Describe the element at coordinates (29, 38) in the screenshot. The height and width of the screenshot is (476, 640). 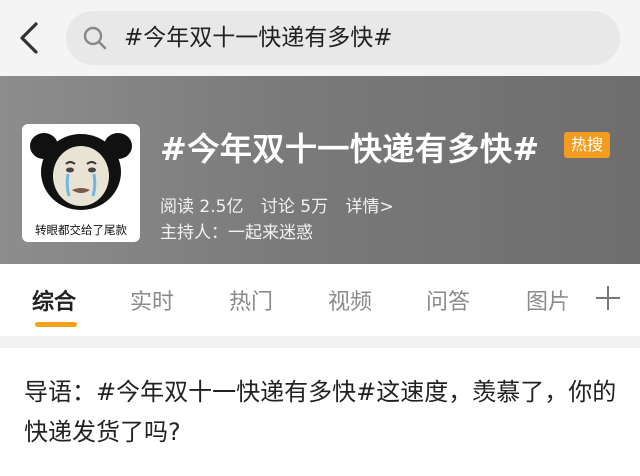
I see `back-arrow-icon` at that location.